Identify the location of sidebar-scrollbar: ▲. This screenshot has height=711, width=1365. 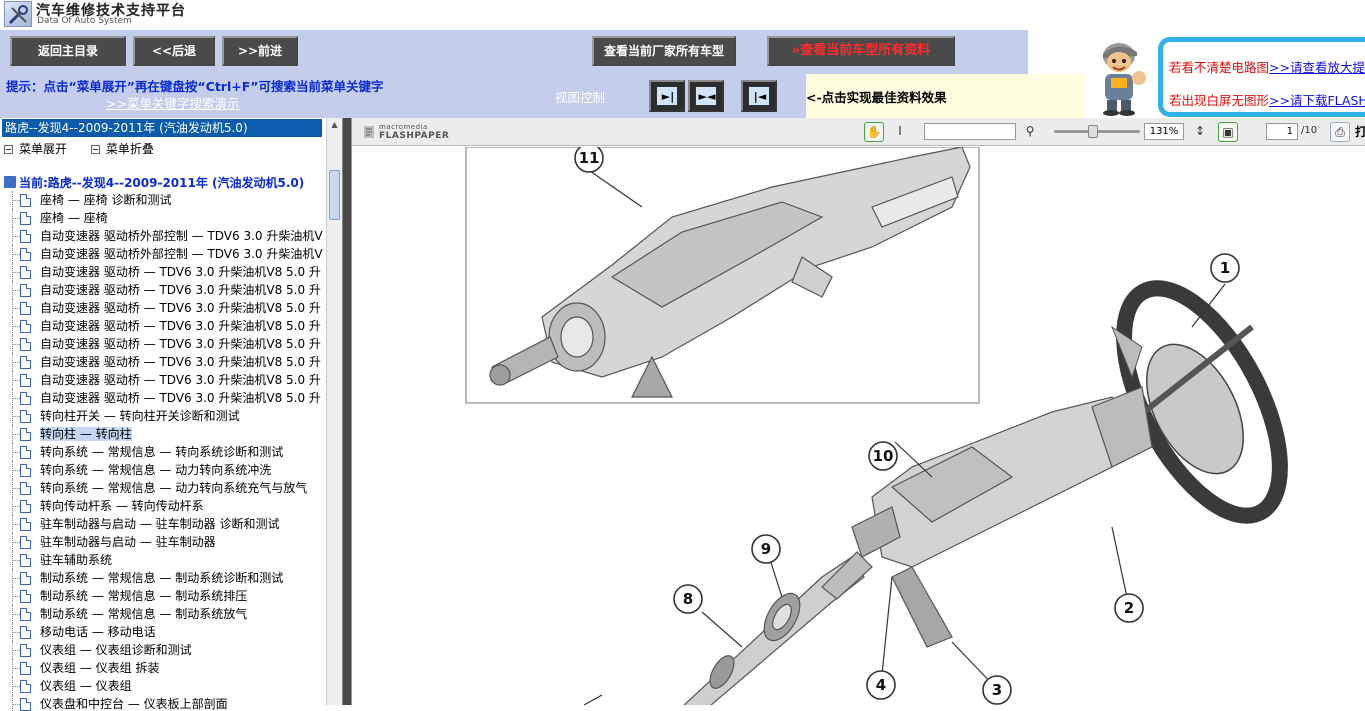
(334, 411).